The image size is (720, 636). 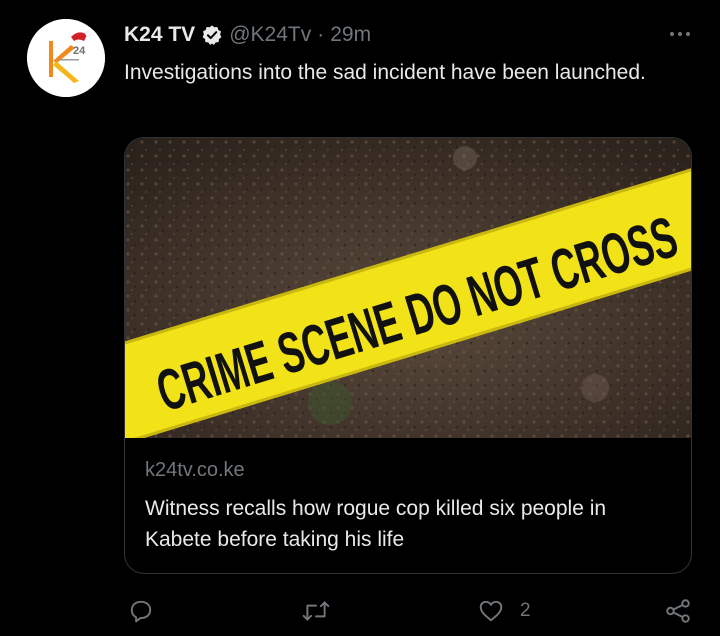 I want to click on action-bar: 2, so click(x=414, y=611).